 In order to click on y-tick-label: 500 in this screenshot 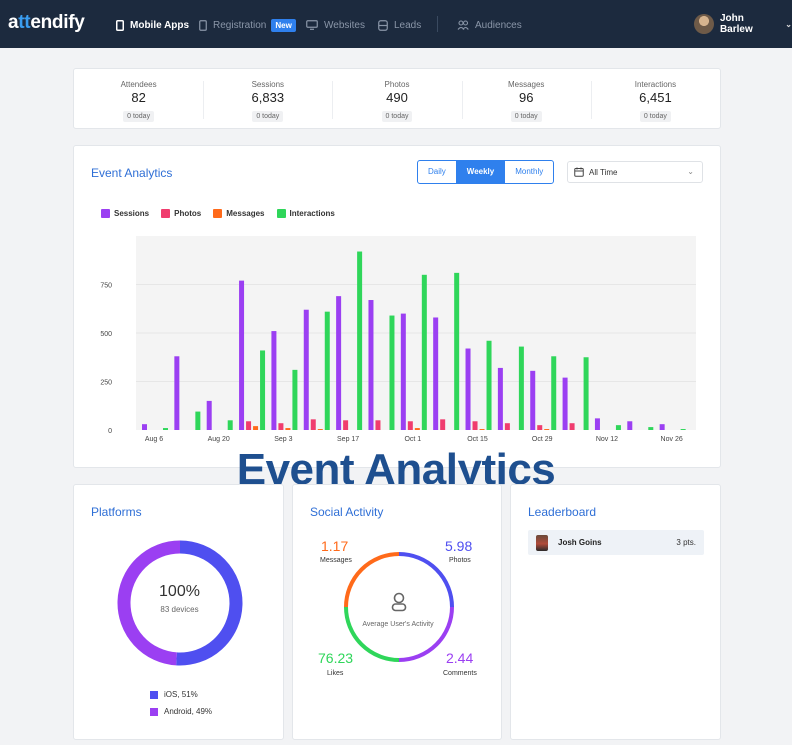, I will do `click(106, 334)`.